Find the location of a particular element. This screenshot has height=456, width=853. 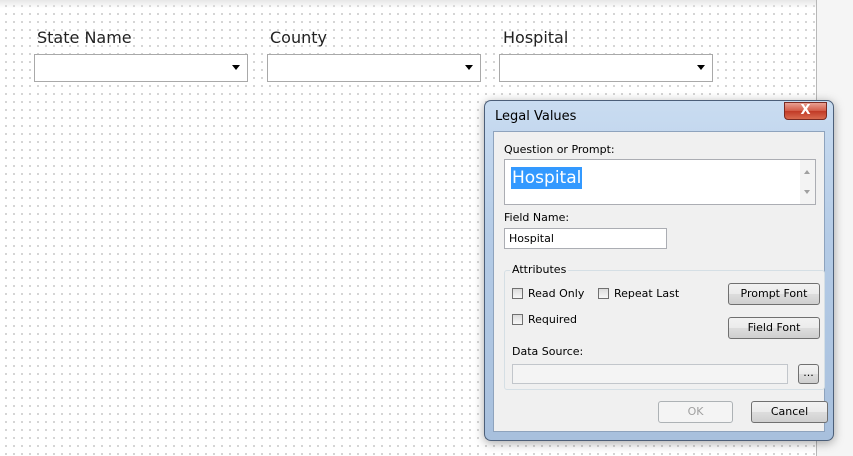

field-name-input: Hospital is located at coordinates (585, 238).